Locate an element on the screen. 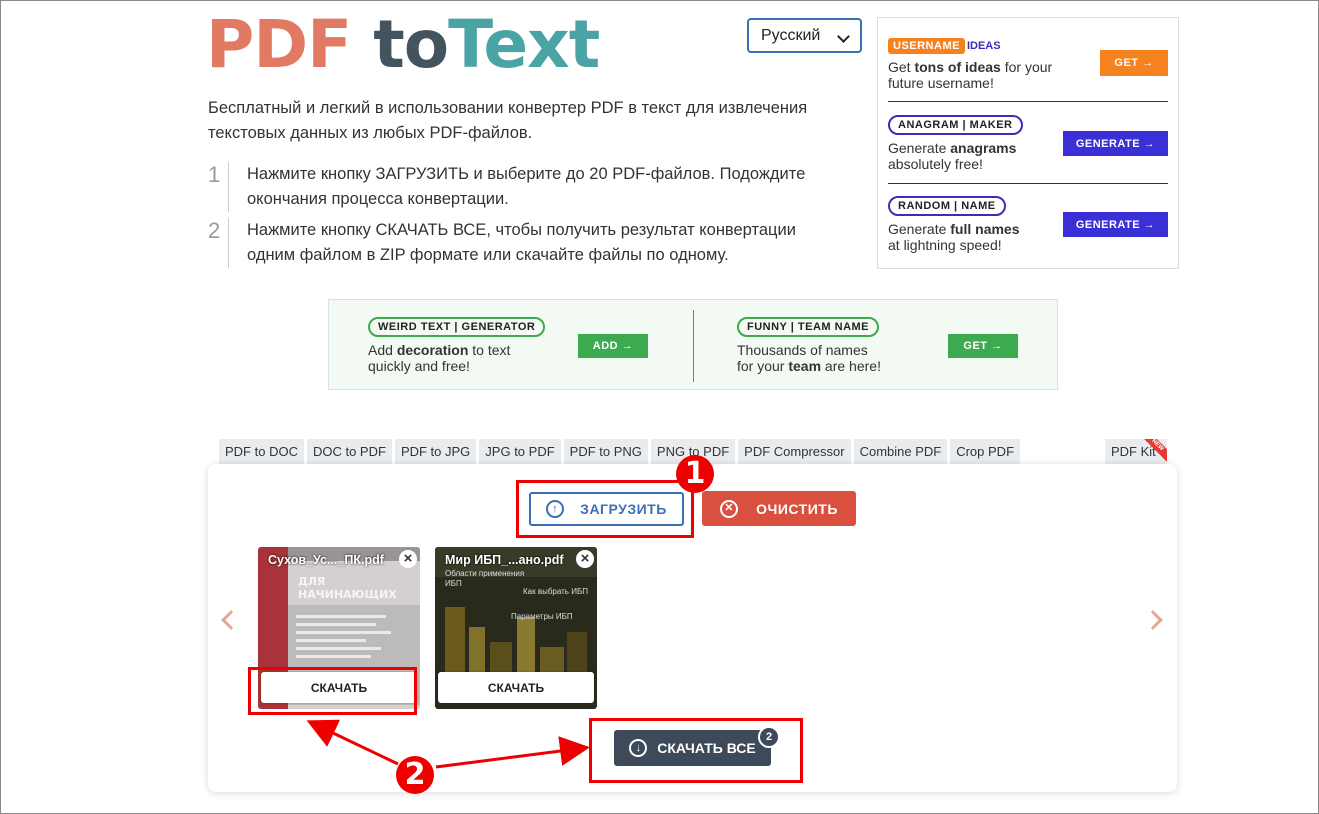  logo: PDF toText is located at coordinates (403, 45).